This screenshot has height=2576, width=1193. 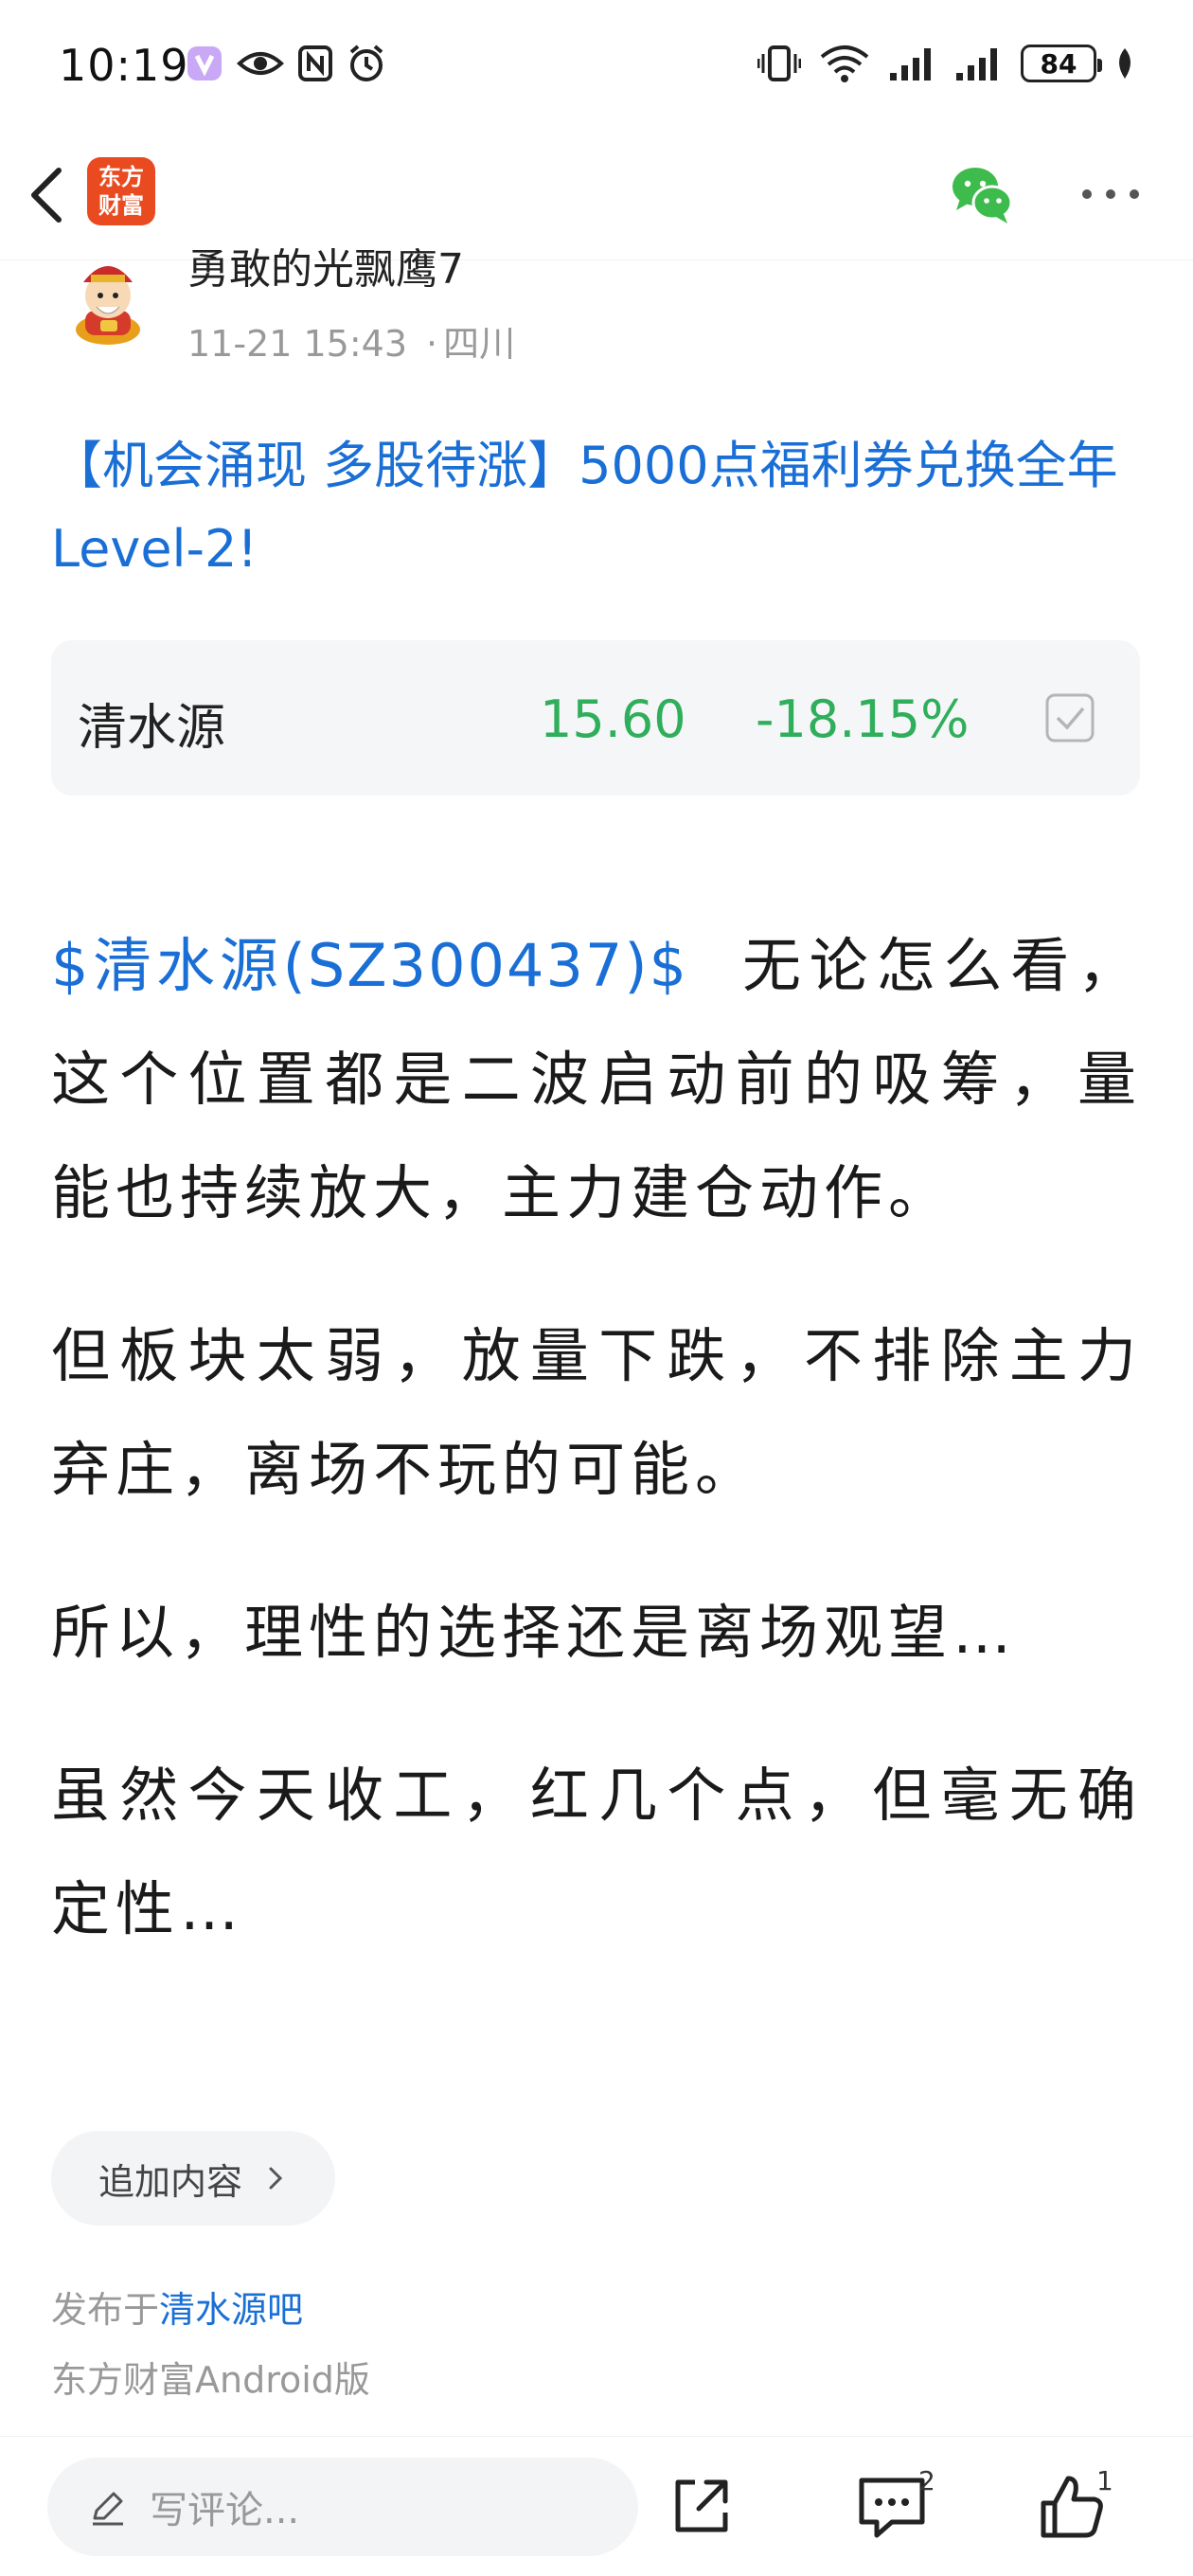 I want to click on post-meta: 11-21 15:43 · 四川, so click(x=351, y=340).